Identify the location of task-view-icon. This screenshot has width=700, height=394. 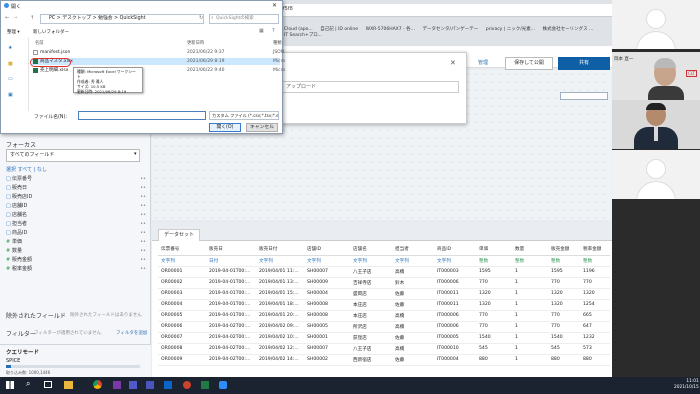
(48, 384).